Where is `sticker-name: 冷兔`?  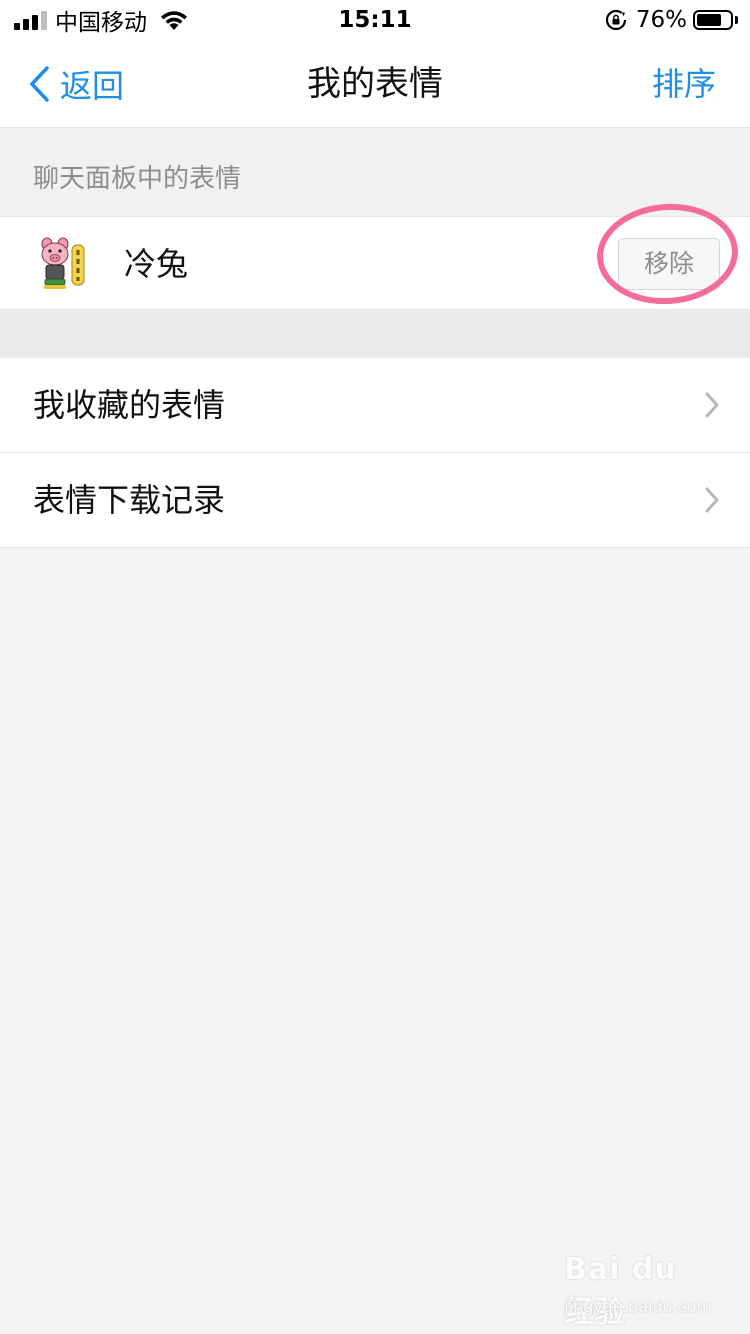 sticker-name: 冷兔 is located at coordinates (156, 264).